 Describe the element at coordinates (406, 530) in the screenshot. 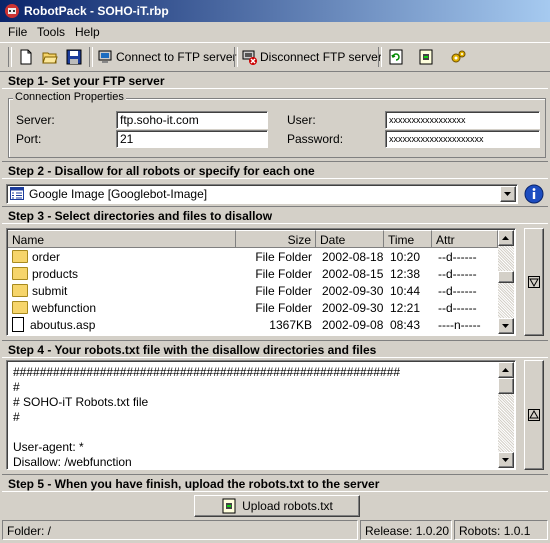

I see `status-release: Release: 1.0.20` at that location.